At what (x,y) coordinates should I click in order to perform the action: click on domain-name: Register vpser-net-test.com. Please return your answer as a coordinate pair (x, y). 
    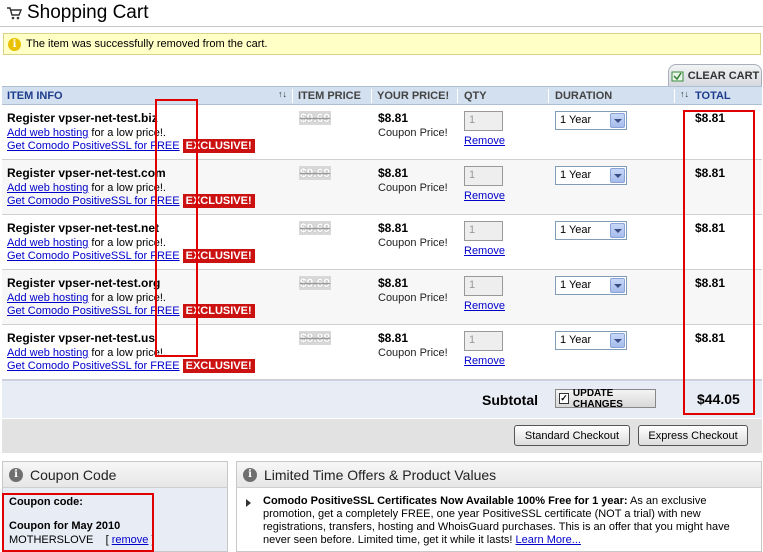
    Looking at the image, I should click on (86, 173).